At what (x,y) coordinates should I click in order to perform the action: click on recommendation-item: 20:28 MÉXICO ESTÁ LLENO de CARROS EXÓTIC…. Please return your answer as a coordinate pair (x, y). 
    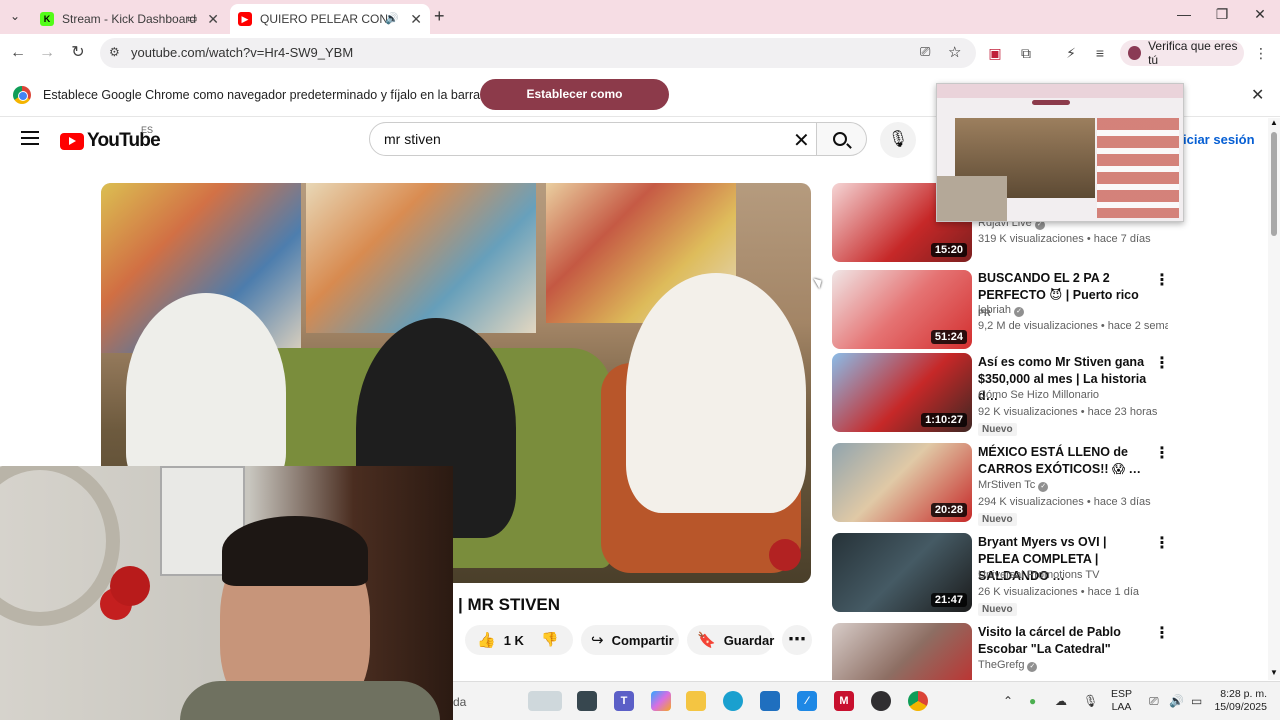
    Looking at the image, I should click on (1002, 484).